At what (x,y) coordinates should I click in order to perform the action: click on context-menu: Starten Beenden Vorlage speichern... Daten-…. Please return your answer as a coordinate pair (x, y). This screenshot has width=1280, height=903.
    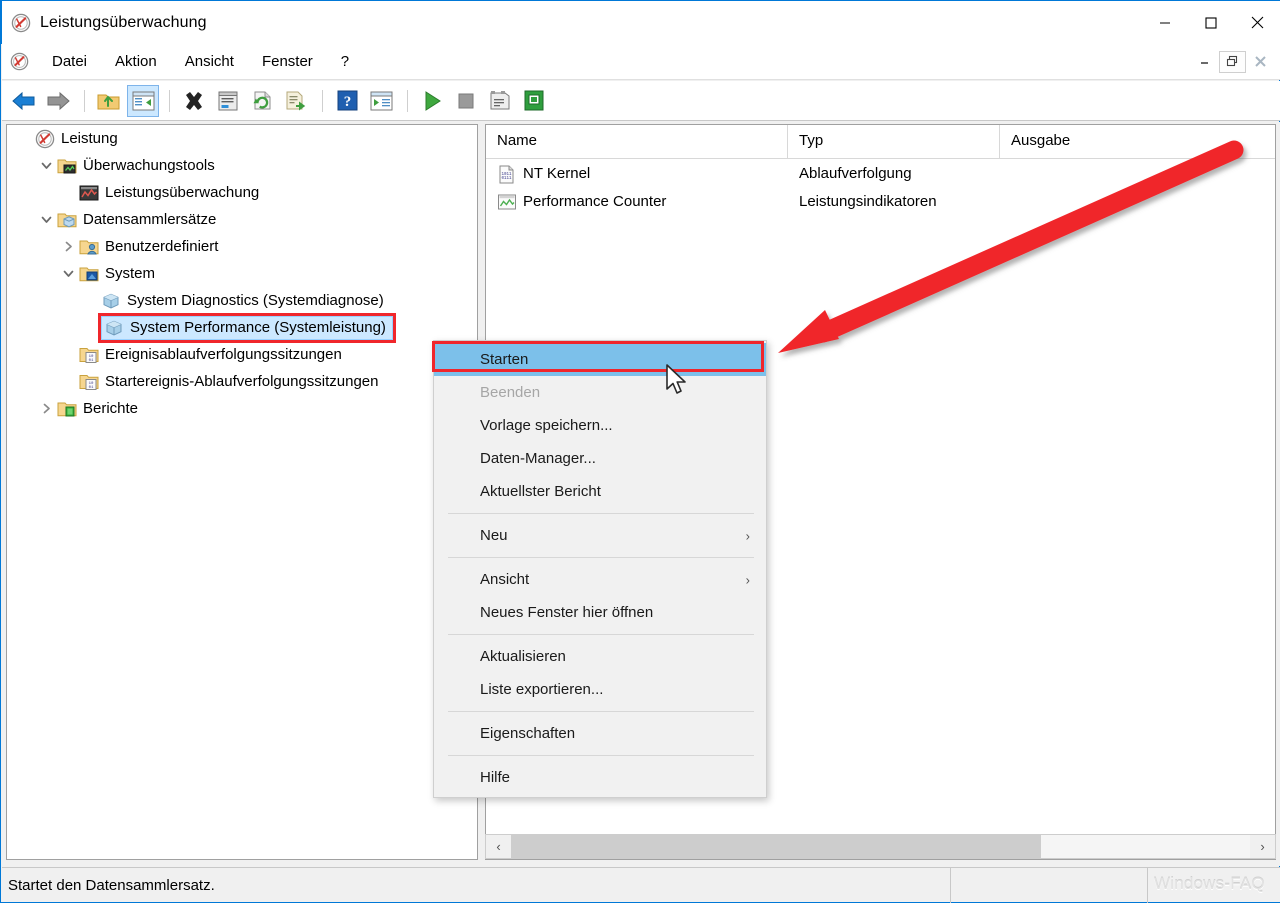
    Looking at the image, I should click on (600, 569).